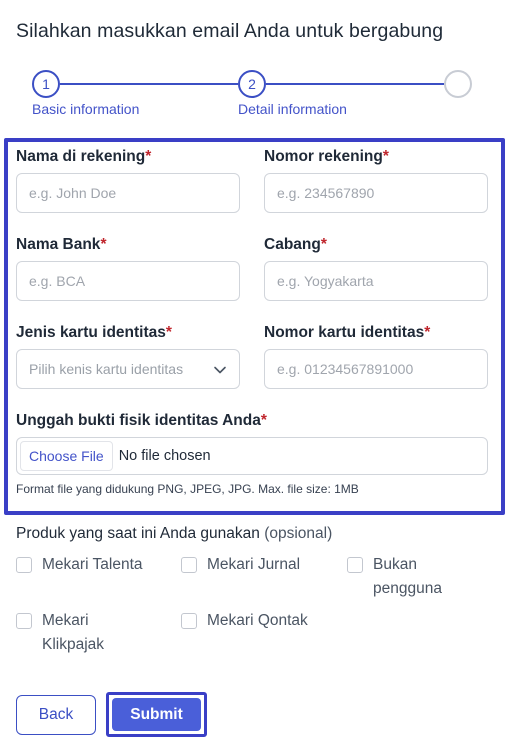  I want to click on checkbox-mekari-klikpajak, so click(24, 621).